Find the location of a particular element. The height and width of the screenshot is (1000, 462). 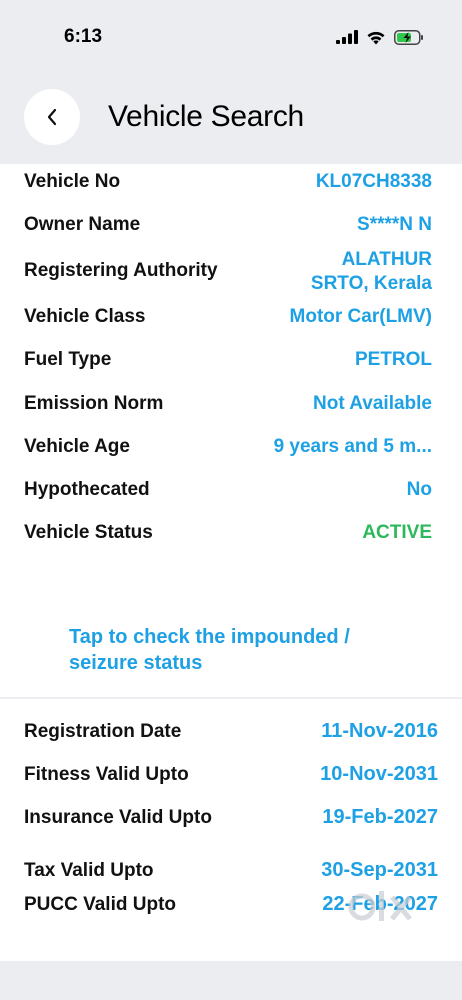

registering-authority-value: ALATHUR SRTO, Kerala is located at coordinates (371, 272).